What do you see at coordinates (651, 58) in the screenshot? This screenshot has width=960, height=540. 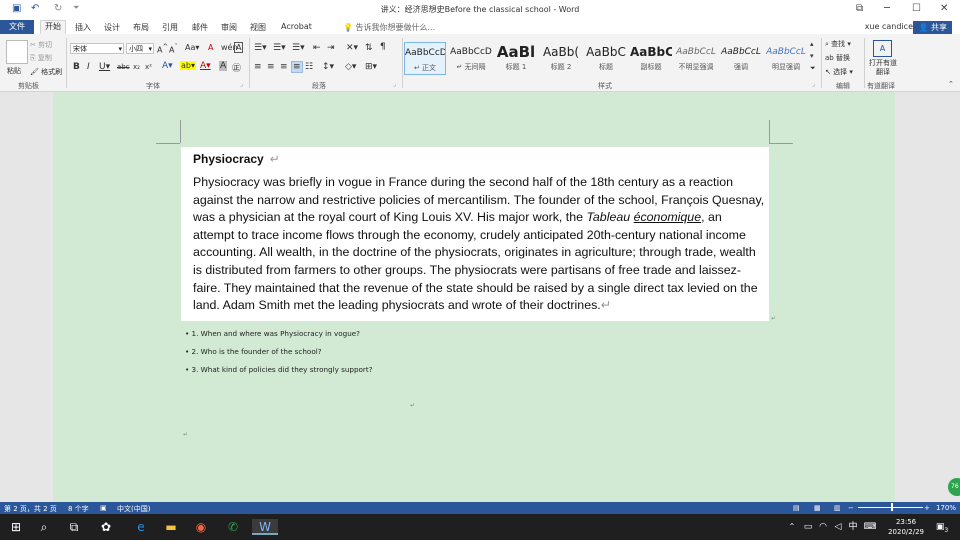 I see `style-subtitle: AaBbC 副标题` at bounding box center [651, 58].